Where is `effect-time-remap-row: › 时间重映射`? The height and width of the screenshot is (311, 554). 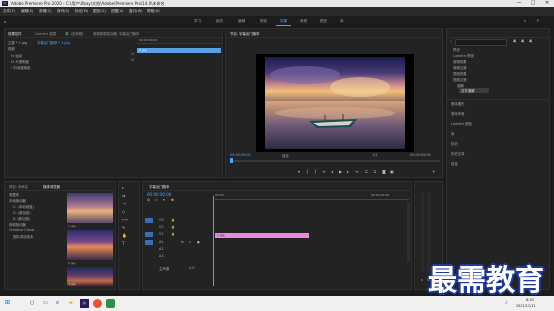 effect-time-remap-row: › 时间重映射 is located at coordinates (20, 67).